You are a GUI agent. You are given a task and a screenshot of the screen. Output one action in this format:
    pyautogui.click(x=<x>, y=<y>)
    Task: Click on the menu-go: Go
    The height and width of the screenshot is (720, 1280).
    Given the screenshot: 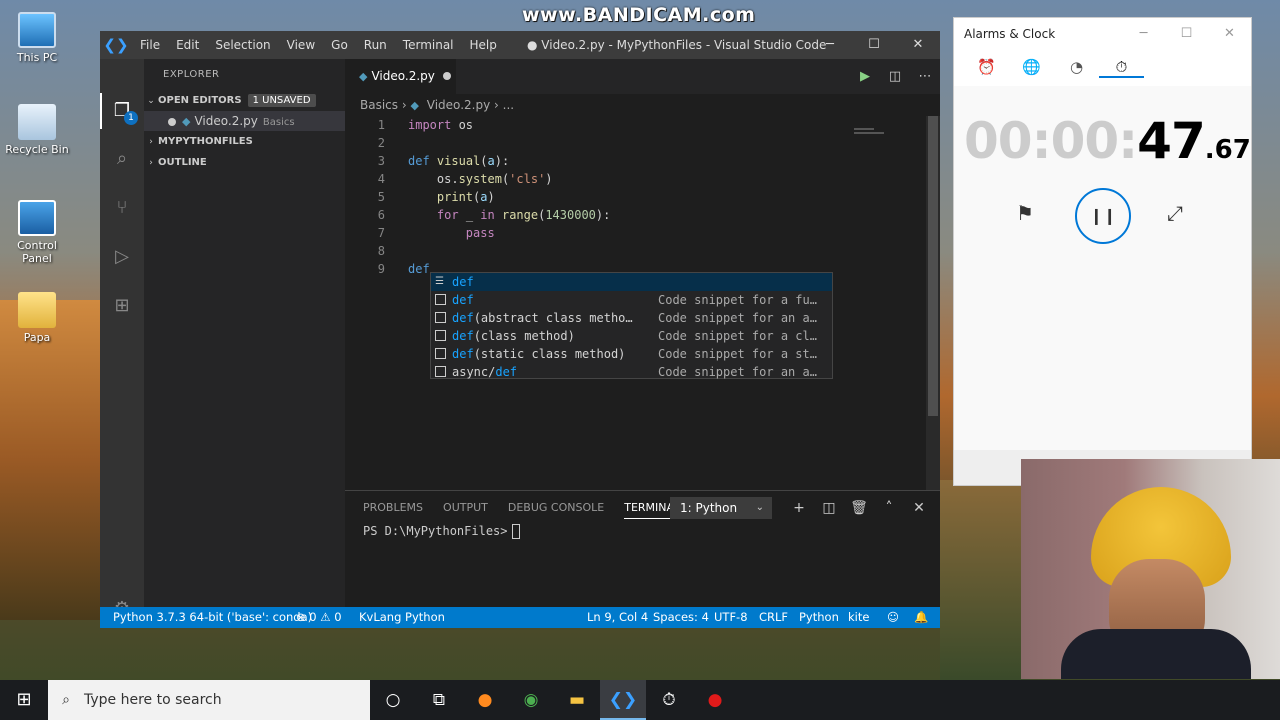 What is the action you would take?
    pyautogui.click(x=339, y=45)
    